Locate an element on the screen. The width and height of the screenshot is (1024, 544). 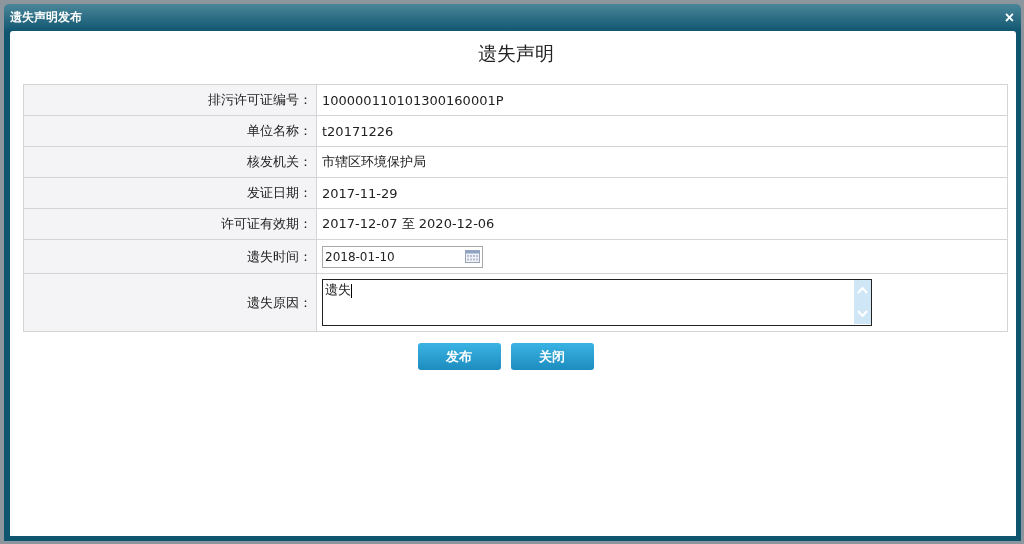
field-value: 市辖区环境保护局 is located at coordinates (662, 162).